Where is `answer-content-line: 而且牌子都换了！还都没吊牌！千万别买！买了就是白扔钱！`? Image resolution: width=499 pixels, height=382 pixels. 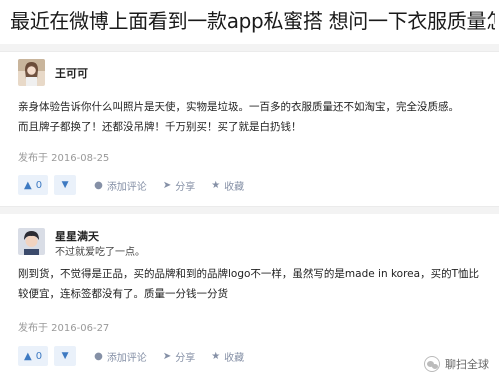 answer-content-line: 而且牌子都换了！还都没吊牌！千万别买！买了就是白扔钱！ is located at coordinates (160, 127).